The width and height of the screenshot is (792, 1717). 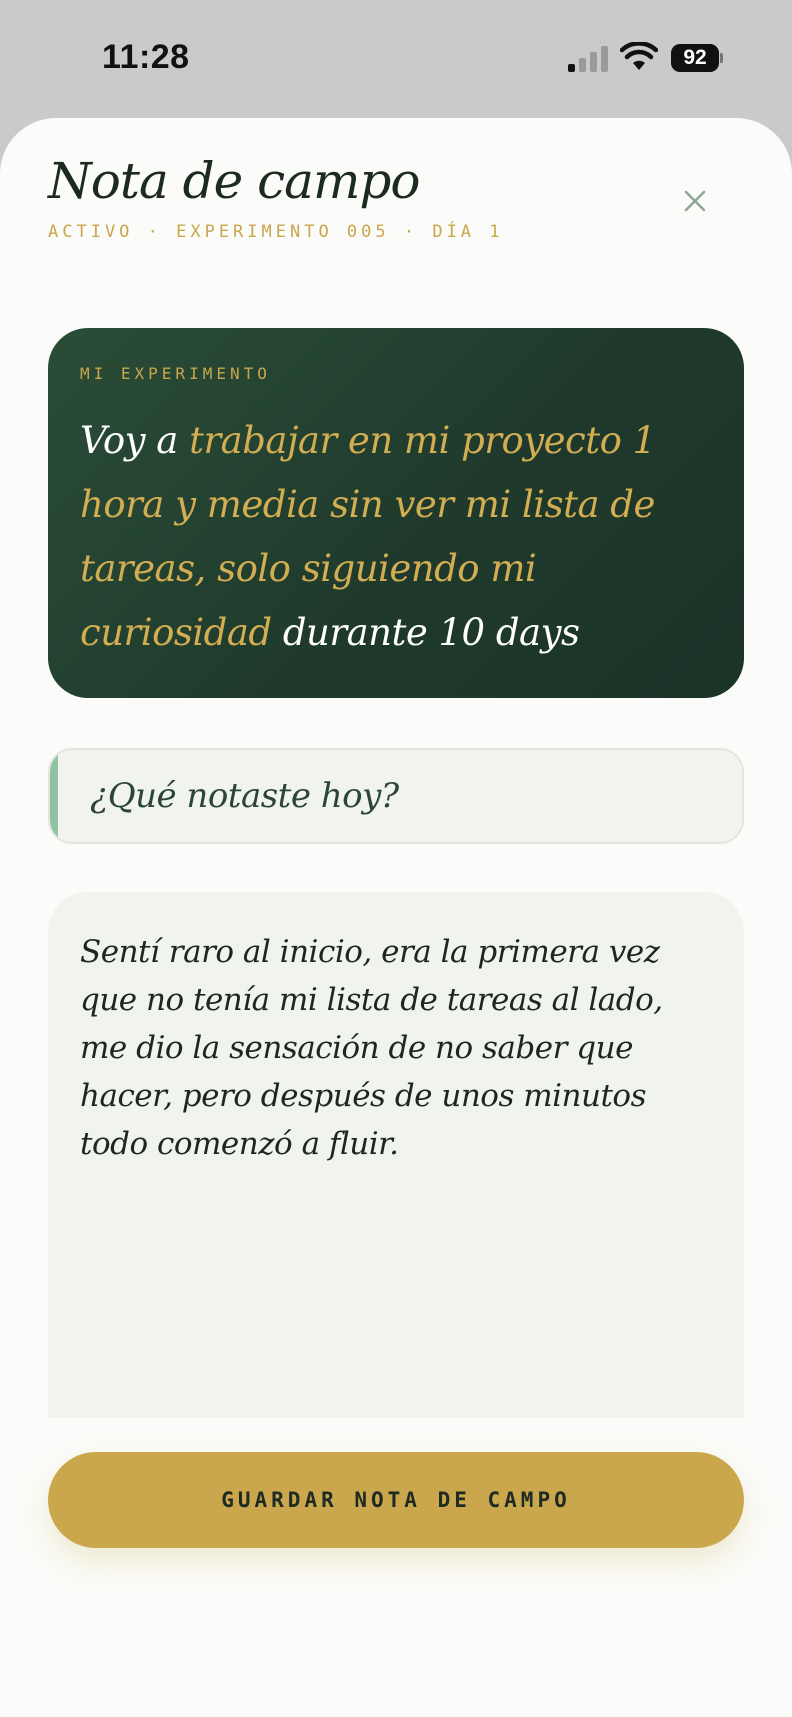 What do you see at coordinates (234, 181) in the screenshot?
I see `page-title: Nota de campo` at bounding box center [234, 181].